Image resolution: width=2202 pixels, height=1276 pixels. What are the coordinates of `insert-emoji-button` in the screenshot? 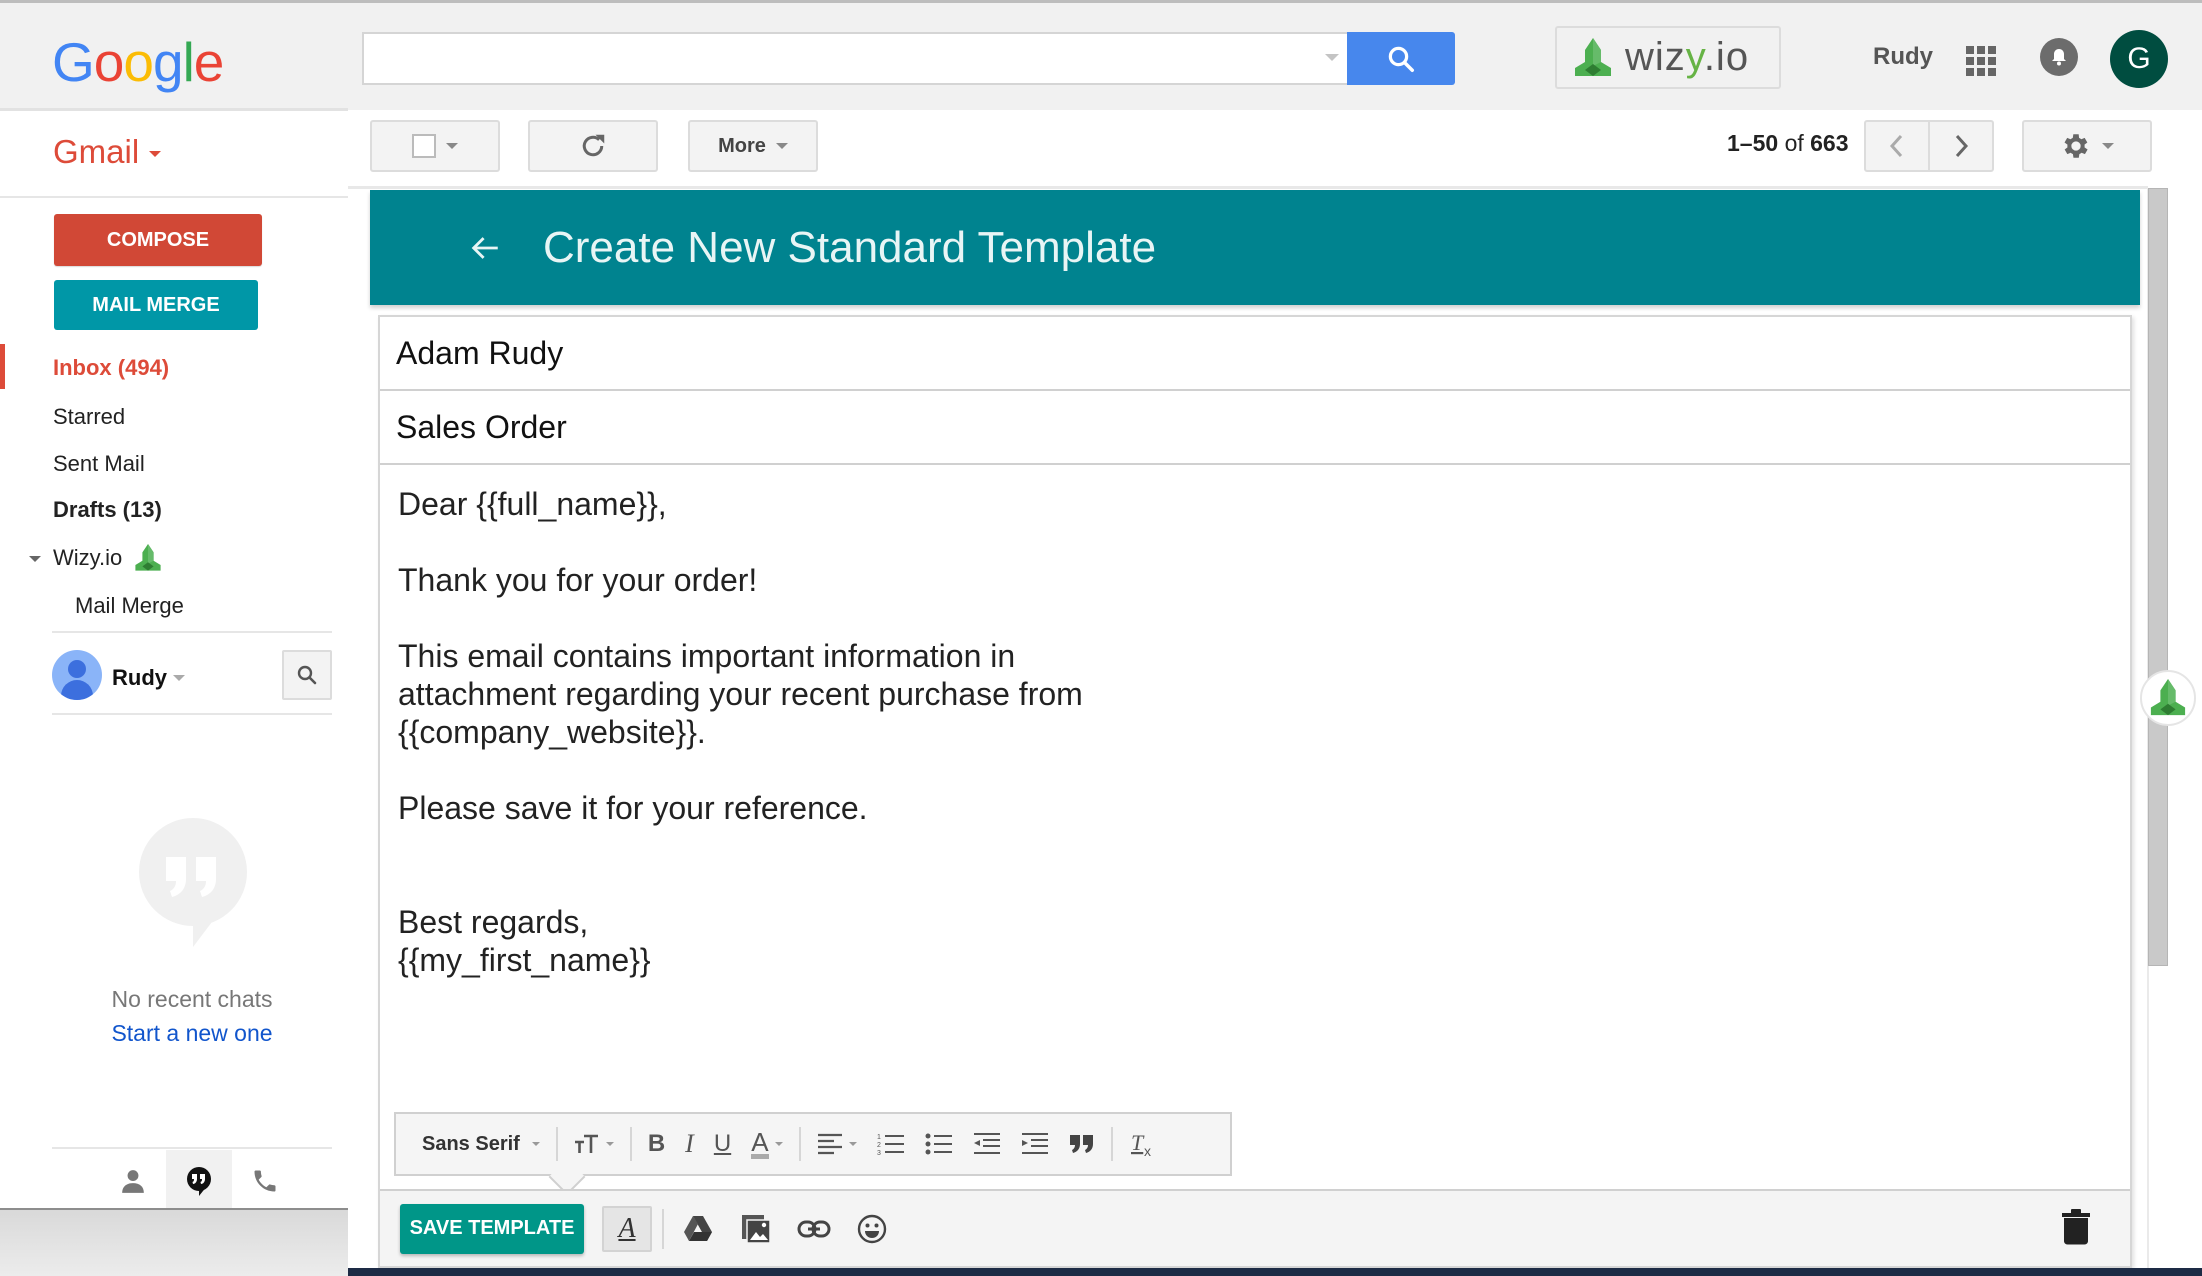 It's located at (872, 1229).